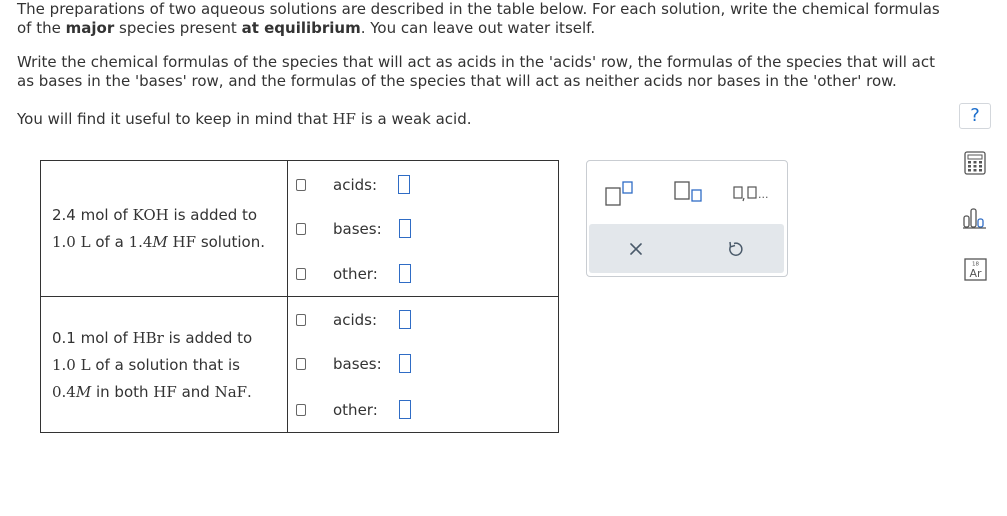  Describe the element at coordinates (301, 28) in the screenshot. I see `equilibrium-bold: at equilibrium` at that location.